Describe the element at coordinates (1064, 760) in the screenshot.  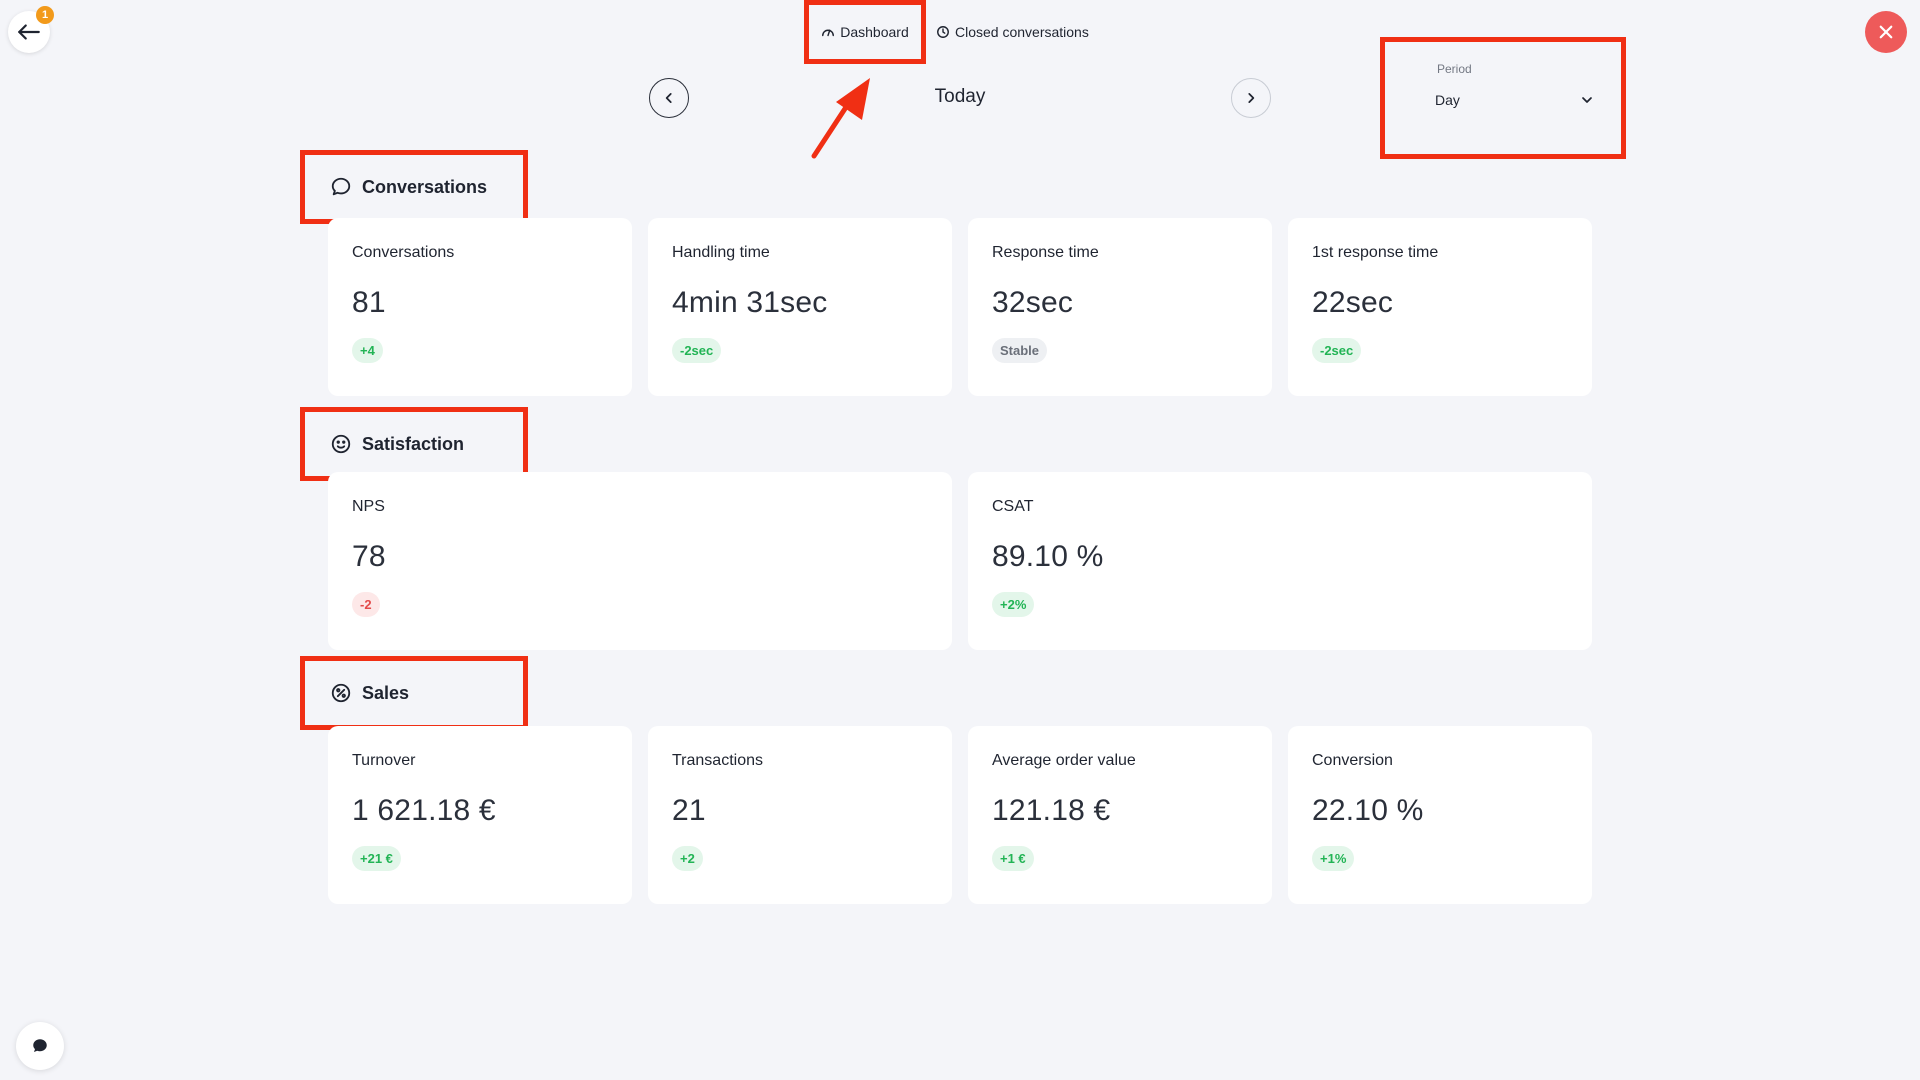
I see `card-title: Average order value` at that location.